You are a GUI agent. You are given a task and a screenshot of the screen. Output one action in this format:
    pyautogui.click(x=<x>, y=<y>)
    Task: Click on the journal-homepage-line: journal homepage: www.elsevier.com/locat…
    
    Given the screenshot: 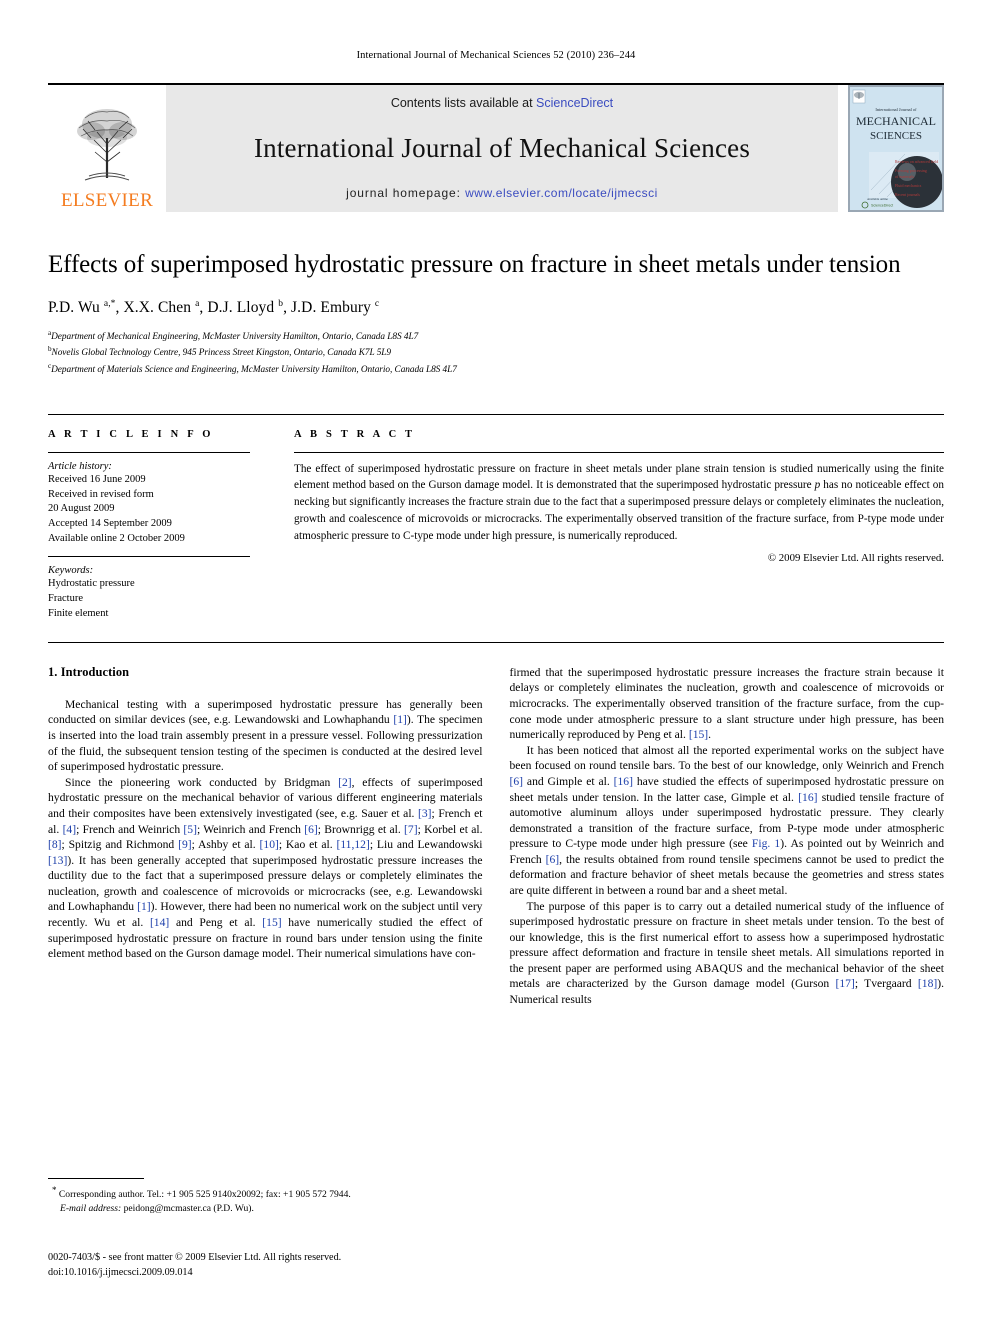 What is the action you would take?
    pyautogui.click(x=502, y=193)
    